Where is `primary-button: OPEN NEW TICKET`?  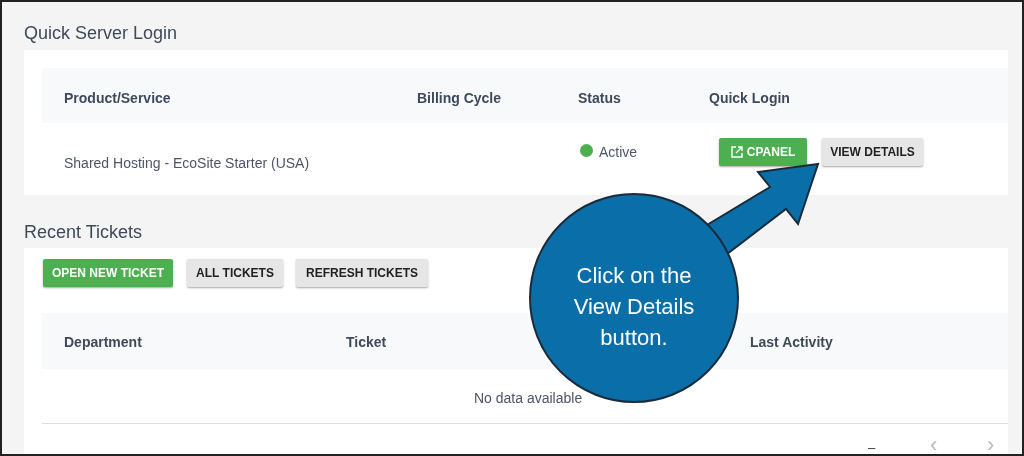
primary-button: OPEN NEW TICKET is located at coordinates (108, 273).